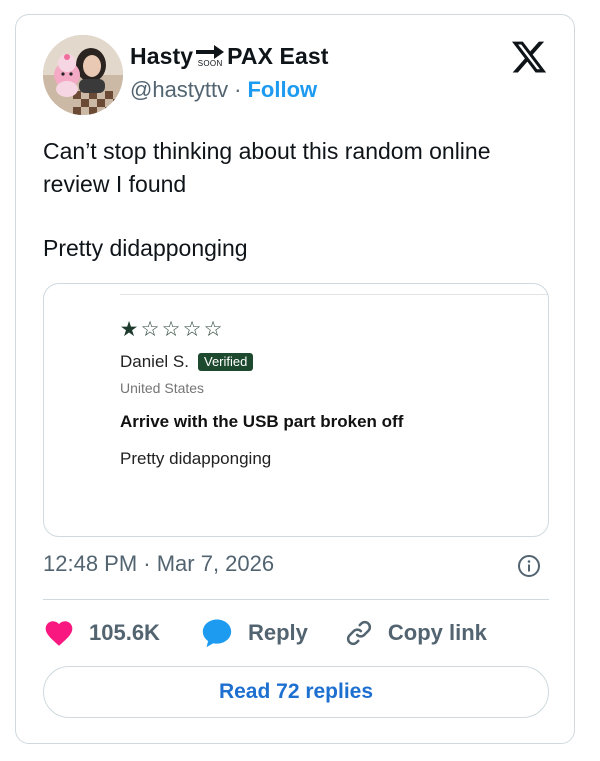 The height and width of the screenshot is (761, 600). I want to click on right-arrow-icon, so click(210, 51).